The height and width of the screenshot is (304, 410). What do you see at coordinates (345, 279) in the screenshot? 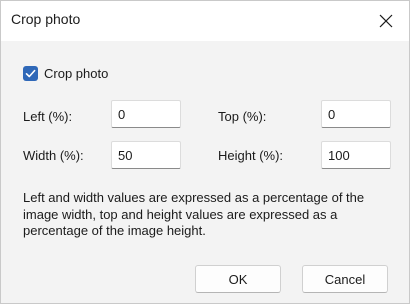
I see `cancel-button: Cancel` at bounding box center [345, 279].